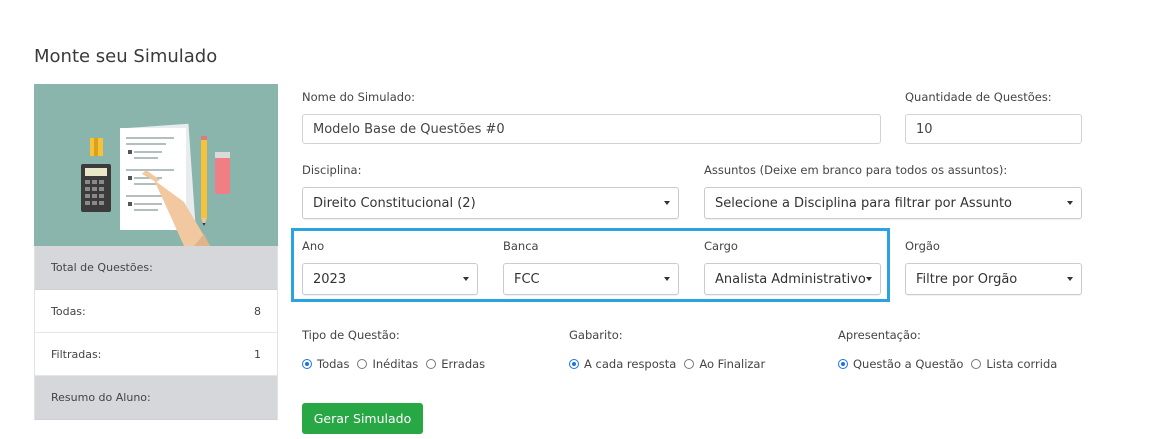 This screenshot has width=1152, height=439. What do you see at coordinates (156, 268) in the screenshot?
I see `total-questions-header: Total de Questões:` at bounding box center [156, 268].